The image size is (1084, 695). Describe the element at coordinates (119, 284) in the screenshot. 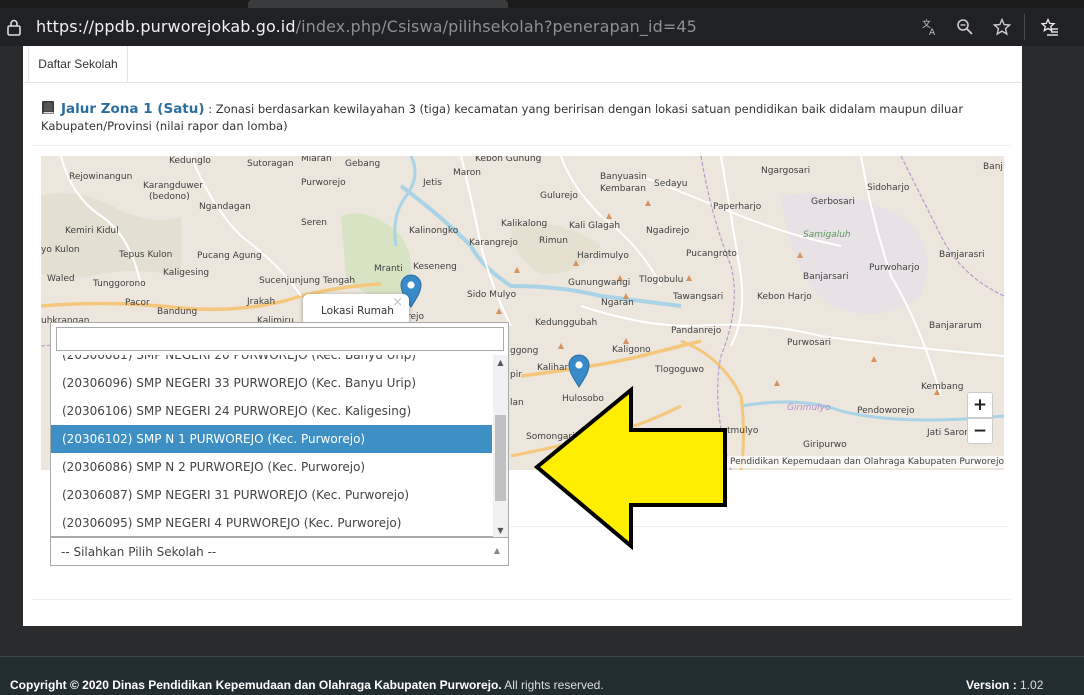

I see `map-label: Tunggorono` at that location.